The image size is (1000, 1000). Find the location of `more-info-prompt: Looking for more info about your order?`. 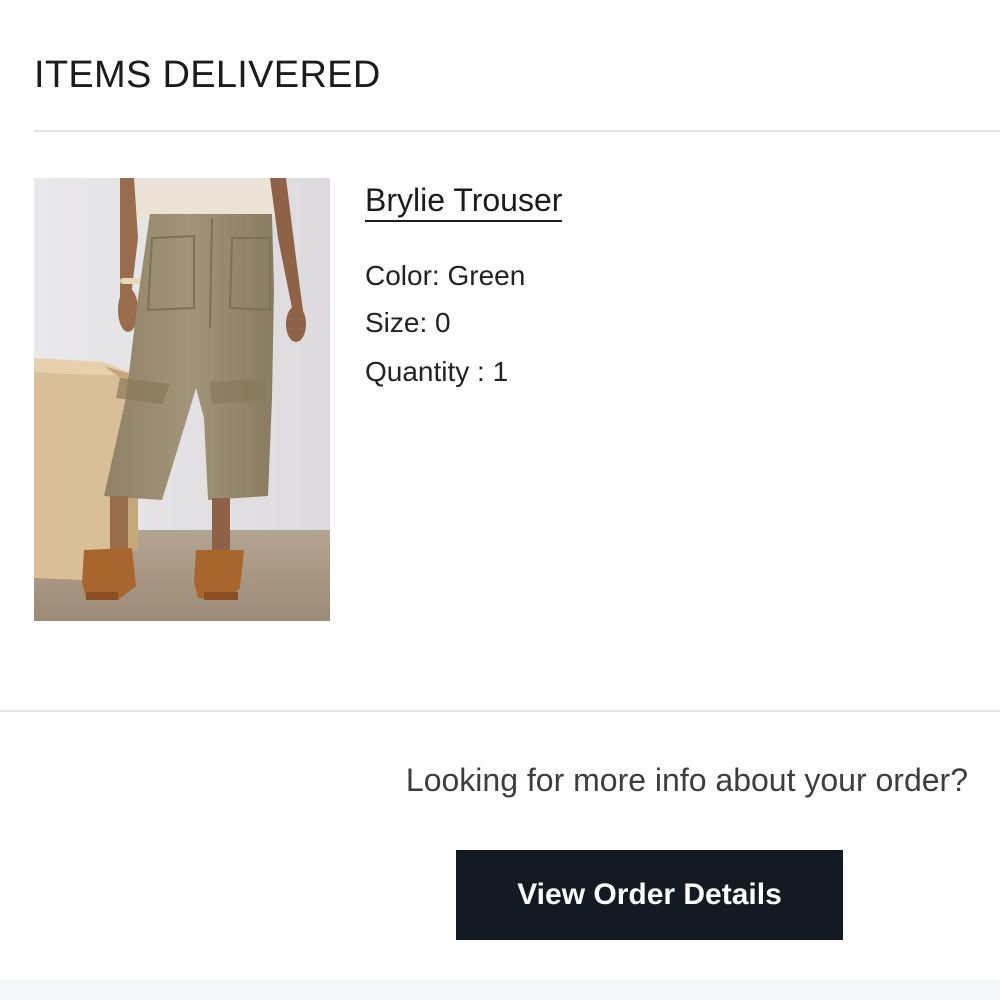

more-info-prompt: Looking for more info about your order? is located at coordinates (686, 780).